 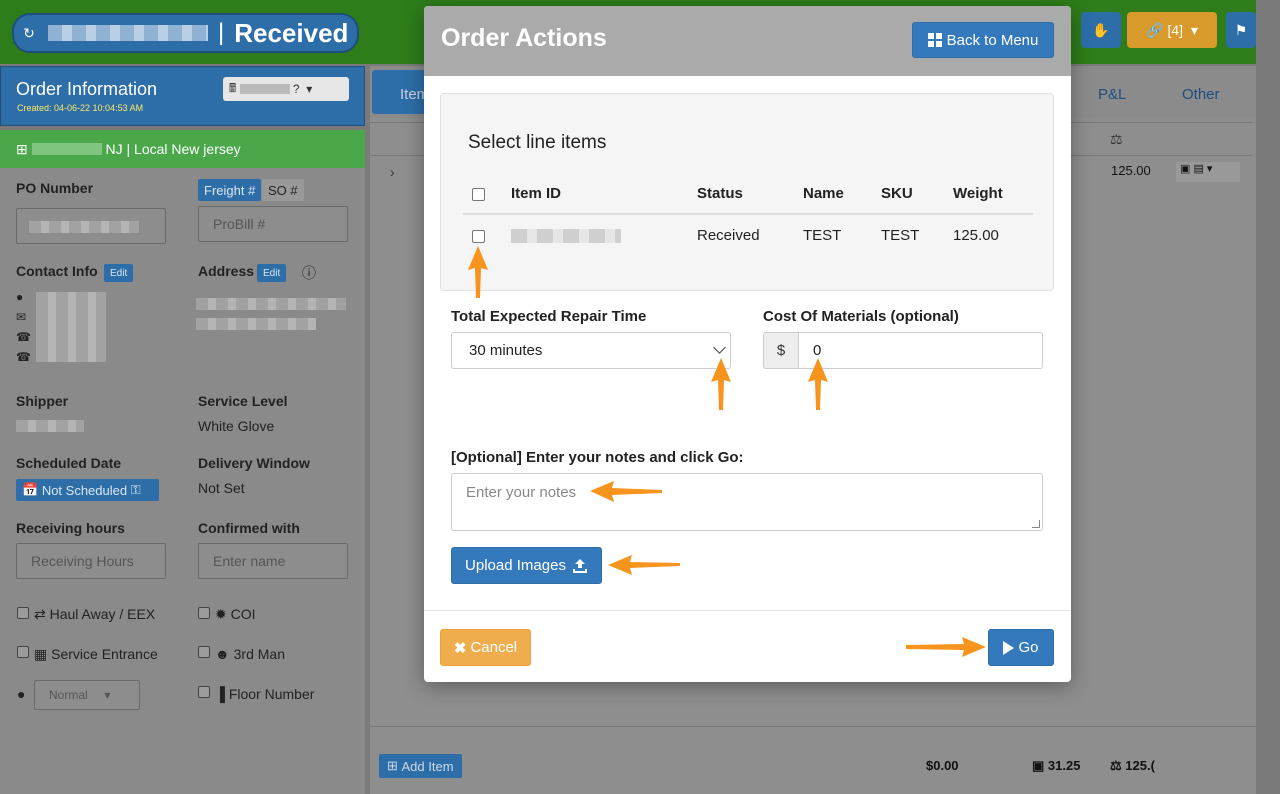 I want to click on upload-icon, so click(x=579, y=565).